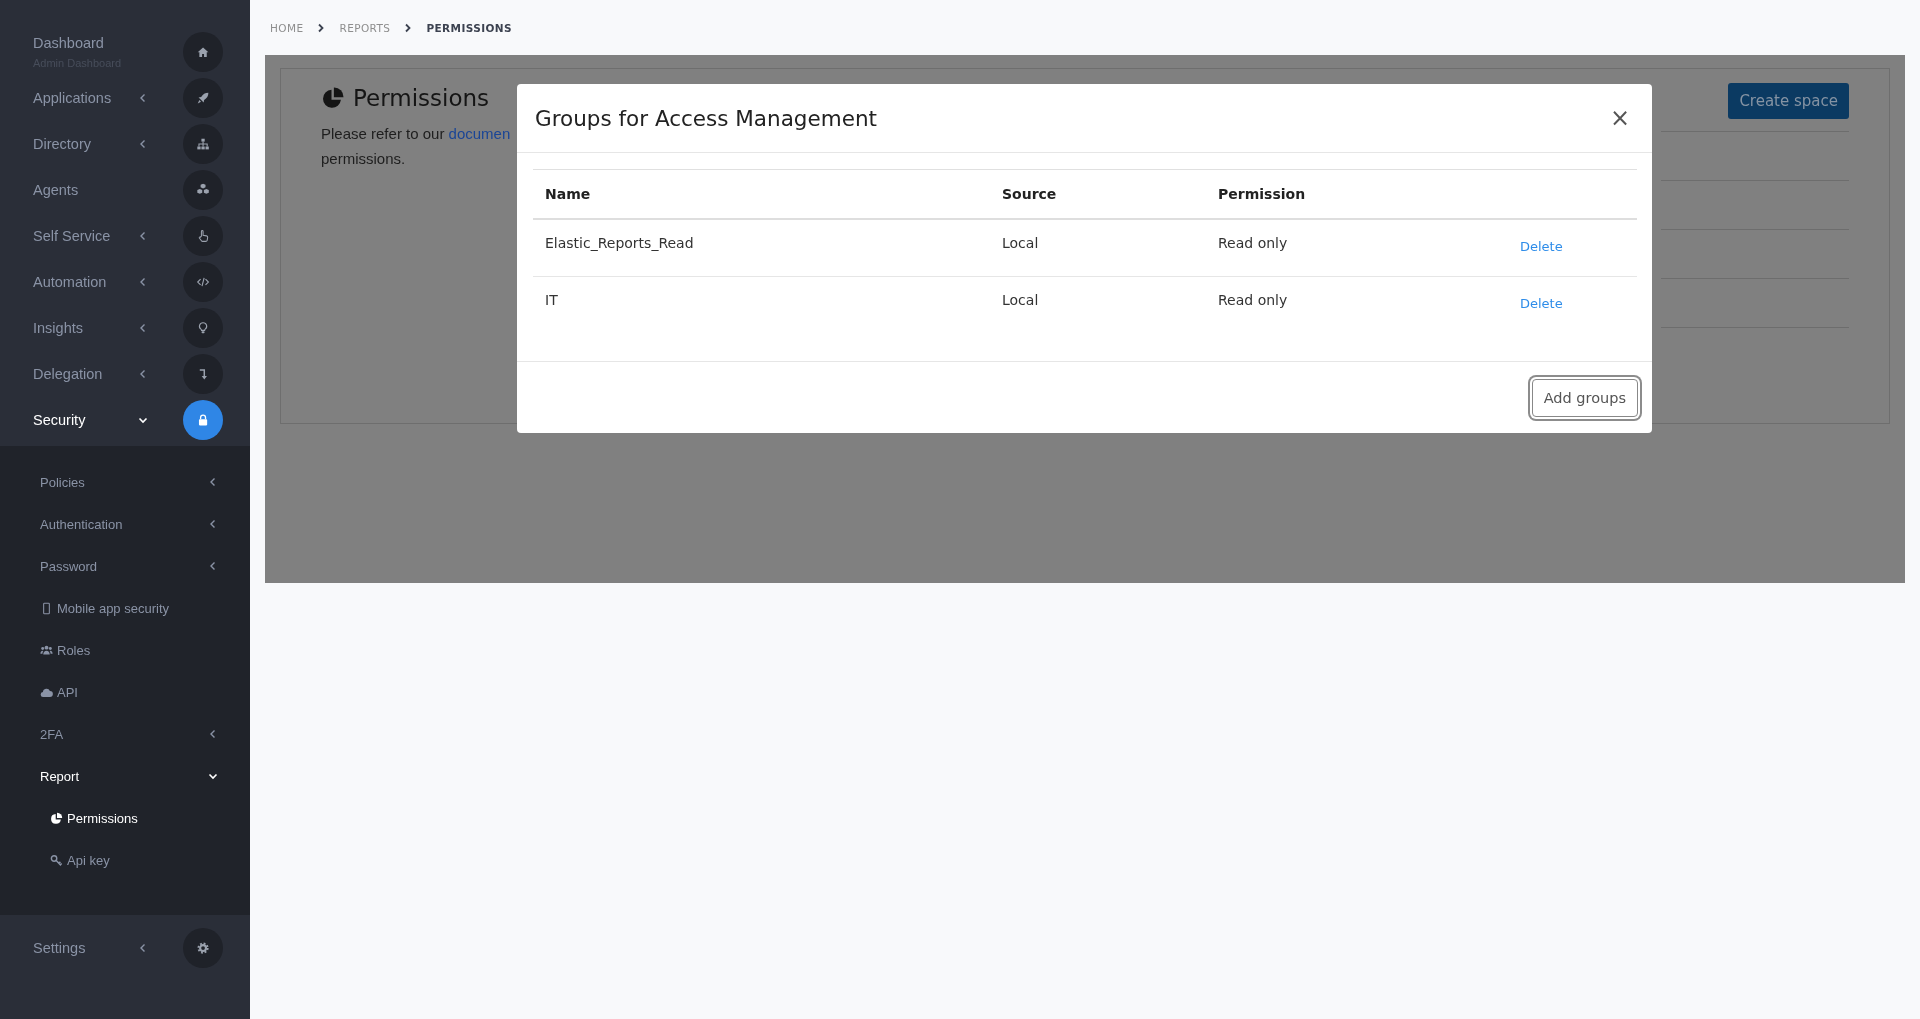 This screenshot has width=1920, height=1019. What do you see at coordinates (46, 608) in the screenshot?
I see `mobile-phone-icon` at bounding box center [46, 608].